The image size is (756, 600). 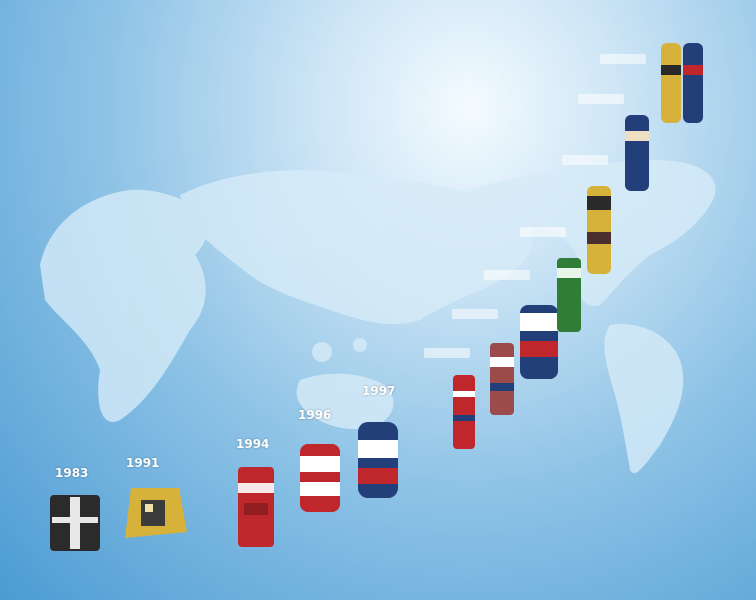 I want to click on gold-cylinder-battery-icon, so click(x=599, y=230).